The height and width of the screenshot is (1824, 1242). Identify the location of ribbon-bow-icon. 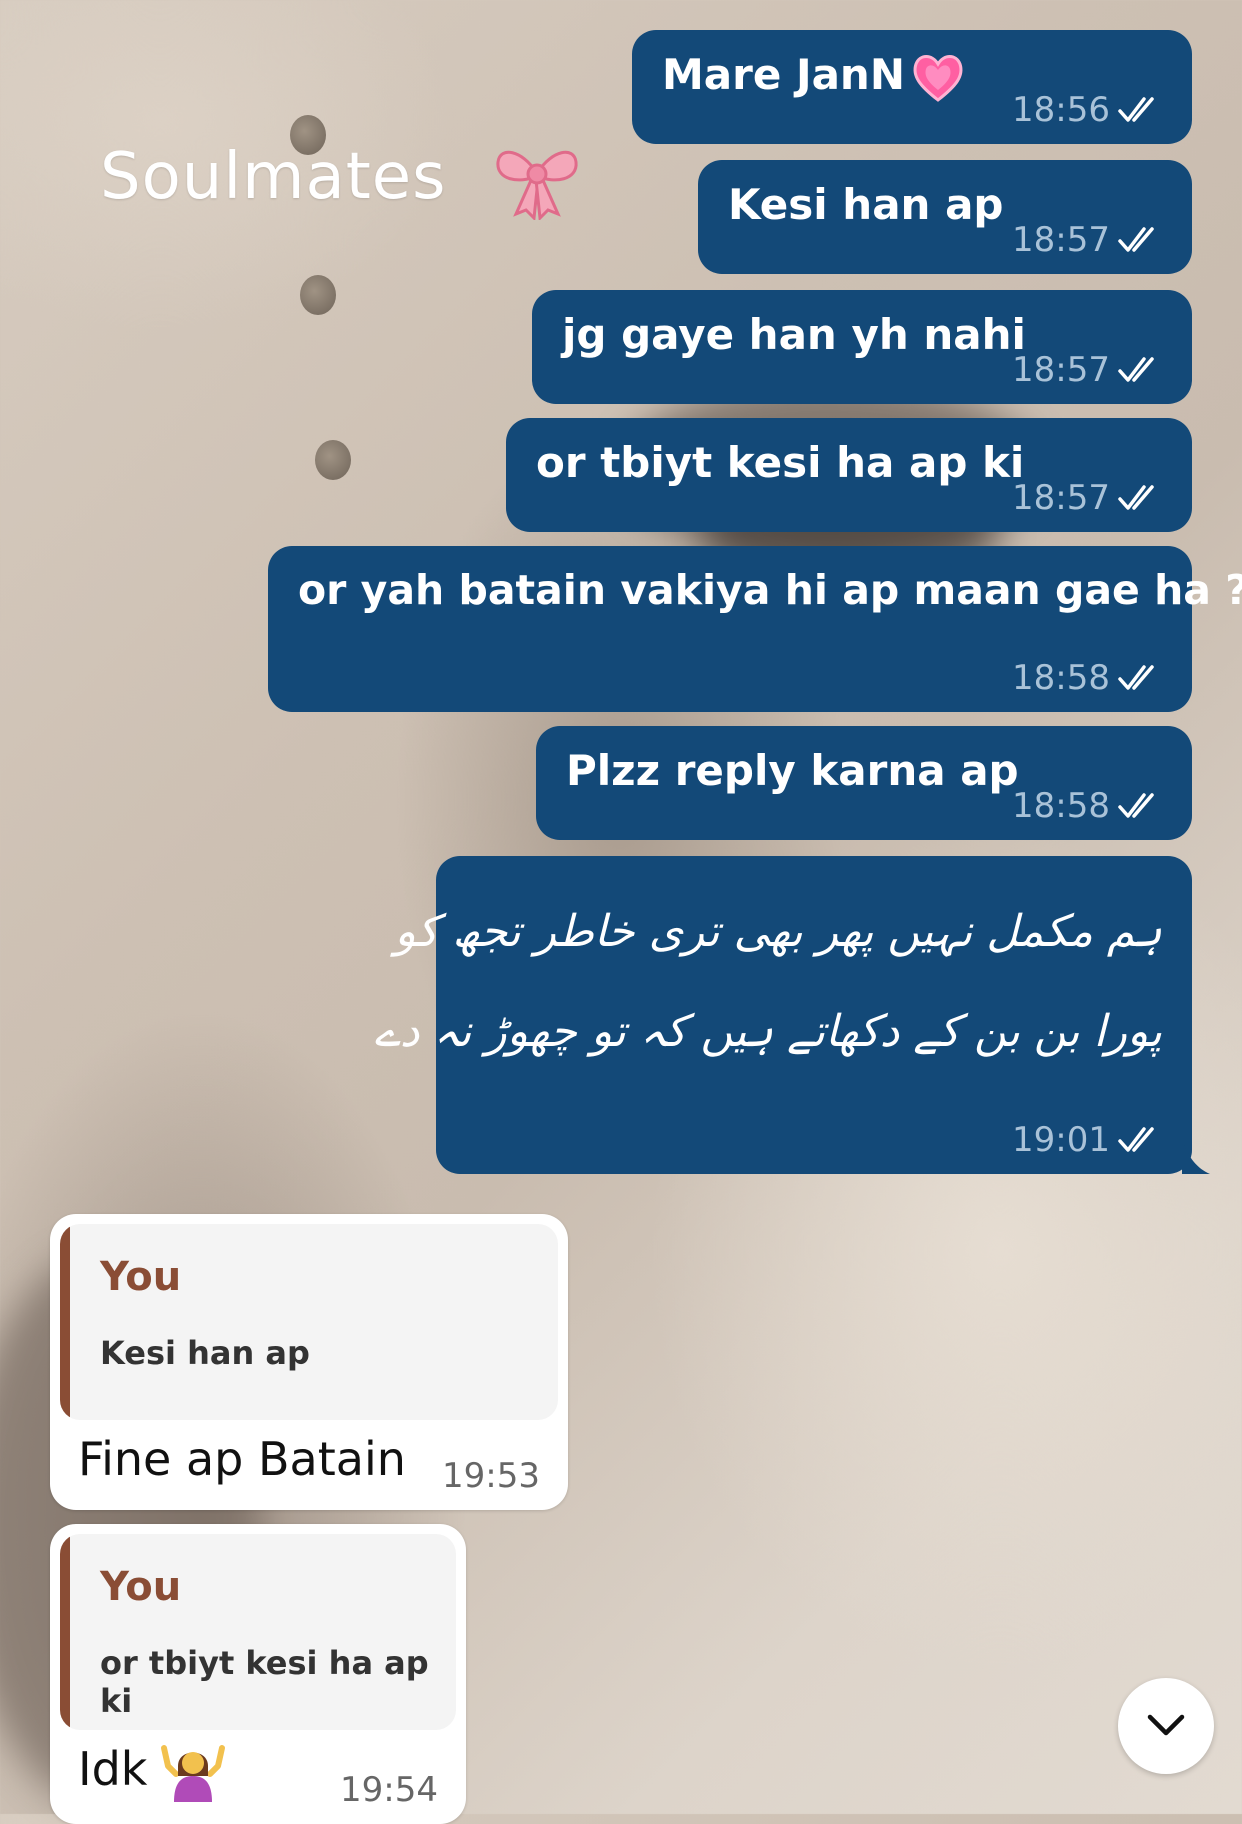
(537, 185).